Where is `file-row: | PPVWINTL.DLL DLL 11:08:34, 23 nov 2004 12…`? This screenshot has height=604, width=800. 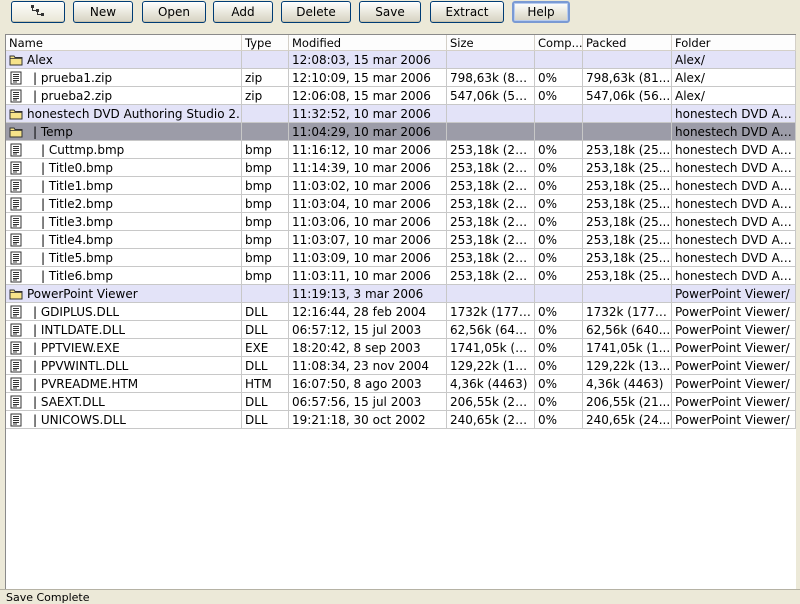 file-row: | PPVWINTL.DLL DLL 11:08:34, 23 nov 2004 12… is located at coordinates (401, 366).